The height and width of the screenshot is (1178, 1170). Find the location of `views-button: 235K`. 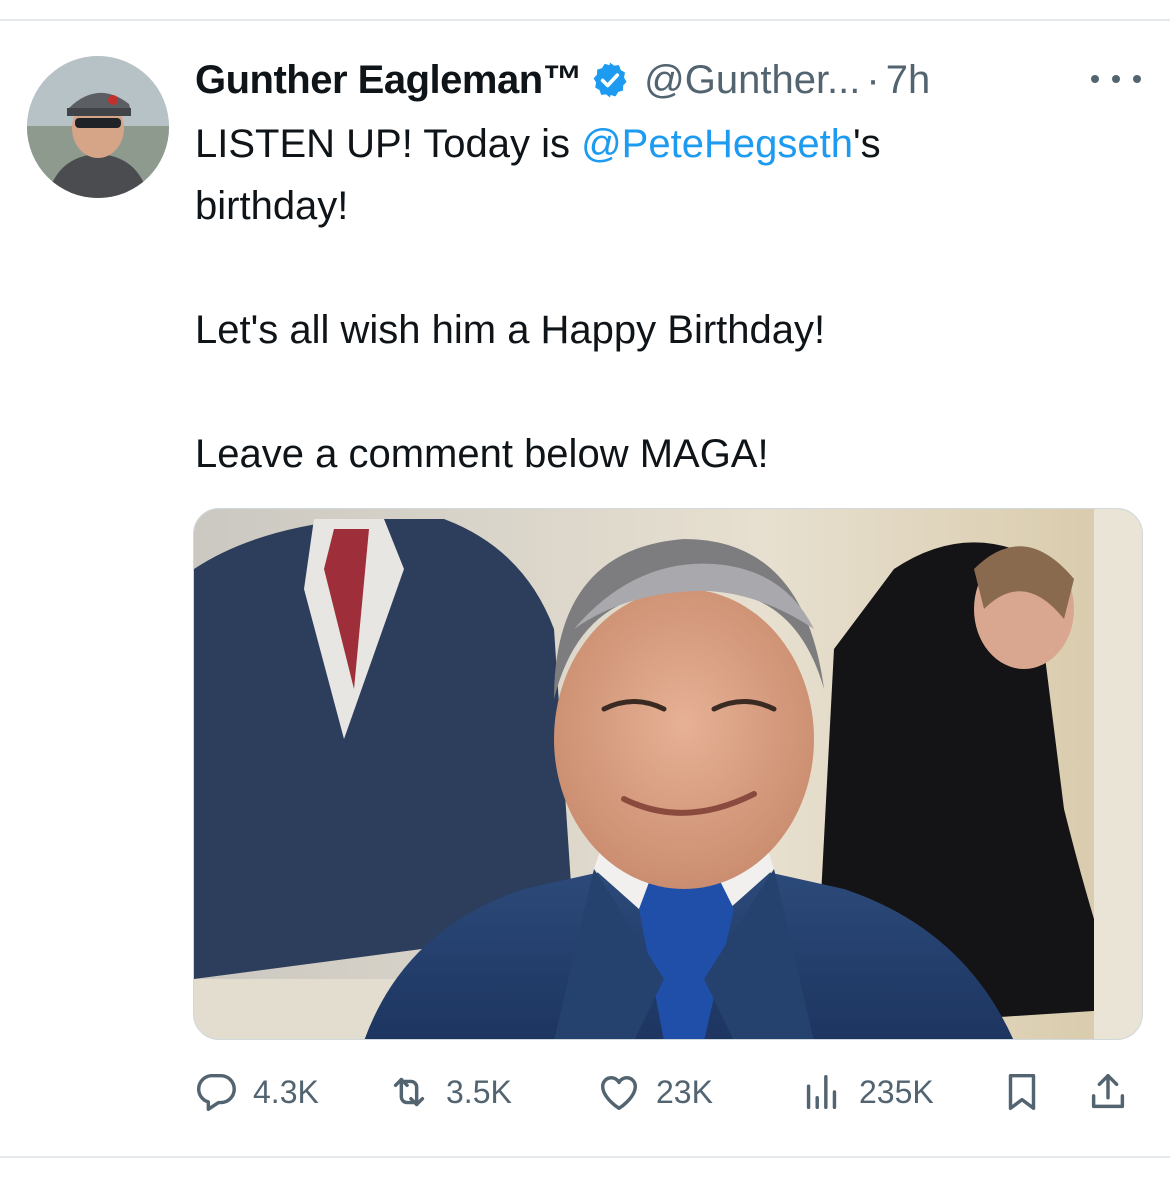

views-button: 235K is located at coordinates (866, 1092).